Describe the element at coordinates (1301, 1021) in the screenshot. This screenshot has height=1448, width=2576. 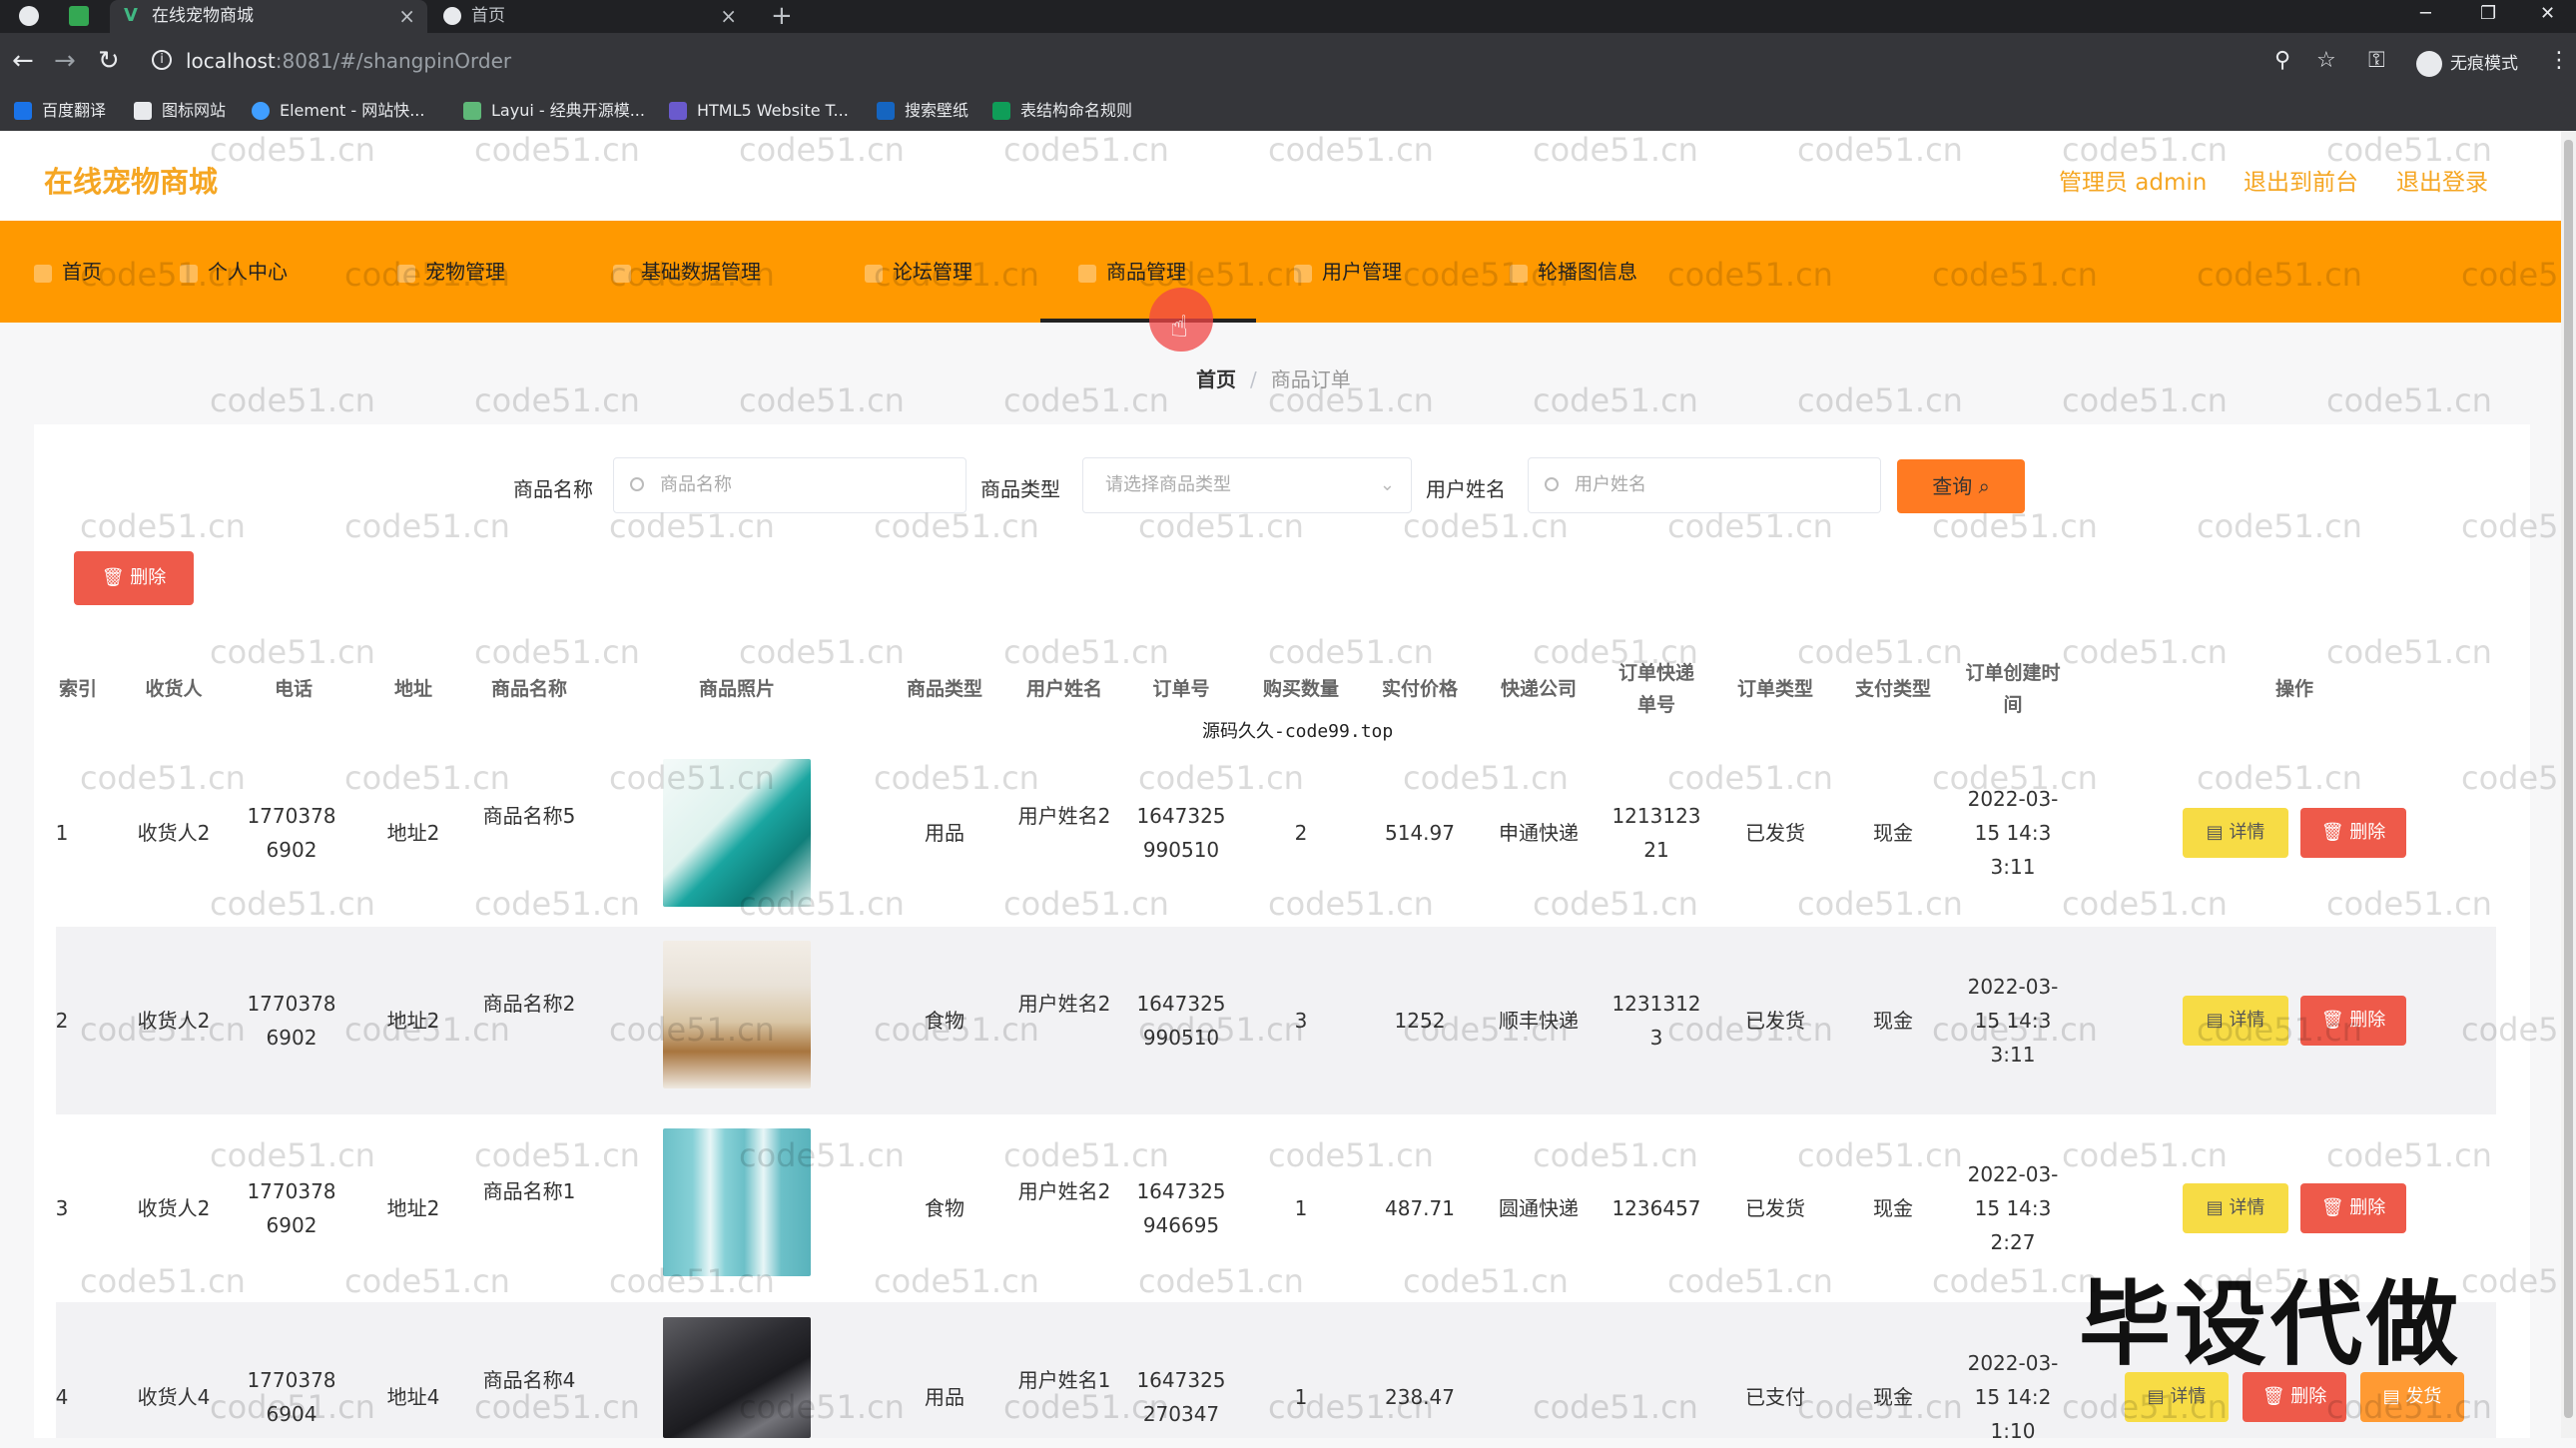
I see `cell-qty: 3` at that location.